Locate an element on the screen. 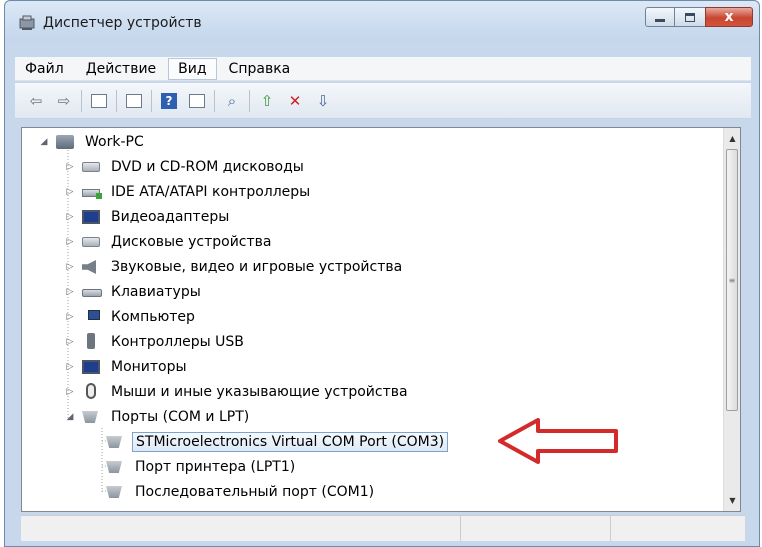 This screenshot has height=547, width=762. category-label: Порты (COM и LPT) is located at coordinates (180, 417).